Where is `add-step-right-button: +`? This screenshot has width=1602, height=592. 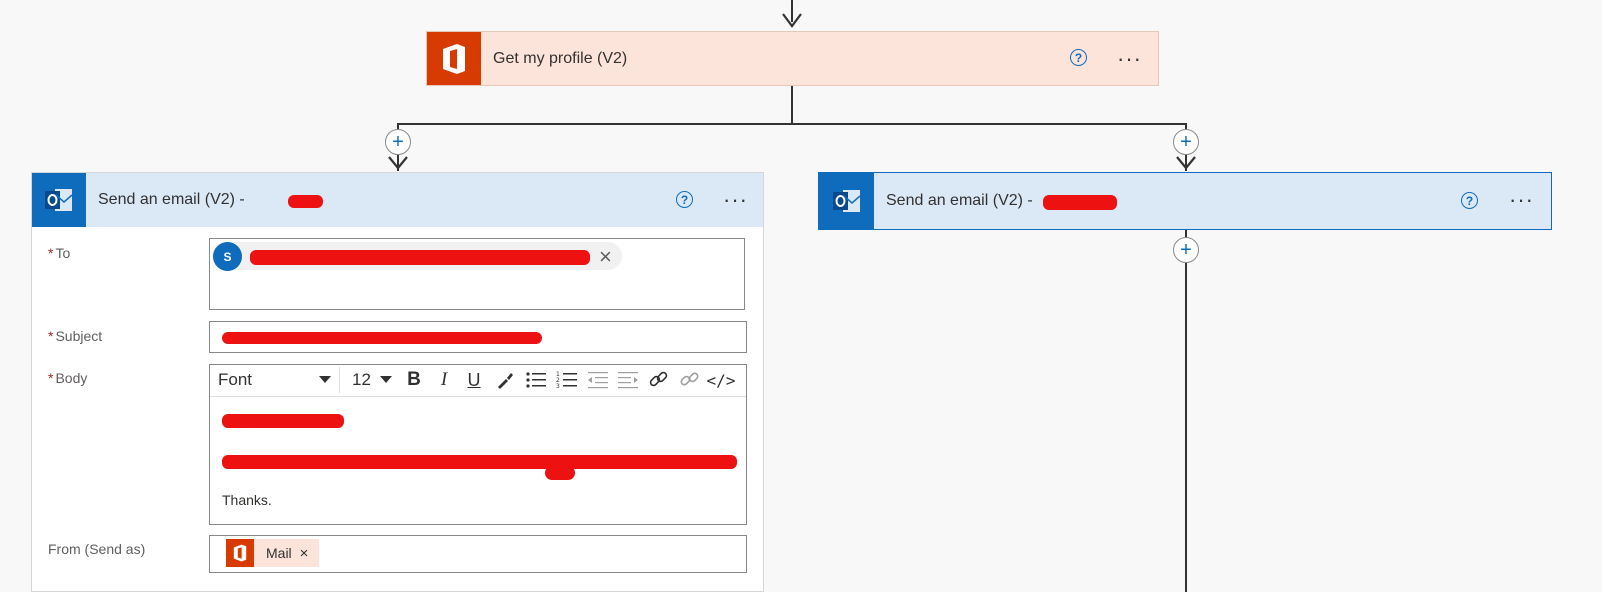
add-step-right-button: + is located at coordinates (1186, 142).